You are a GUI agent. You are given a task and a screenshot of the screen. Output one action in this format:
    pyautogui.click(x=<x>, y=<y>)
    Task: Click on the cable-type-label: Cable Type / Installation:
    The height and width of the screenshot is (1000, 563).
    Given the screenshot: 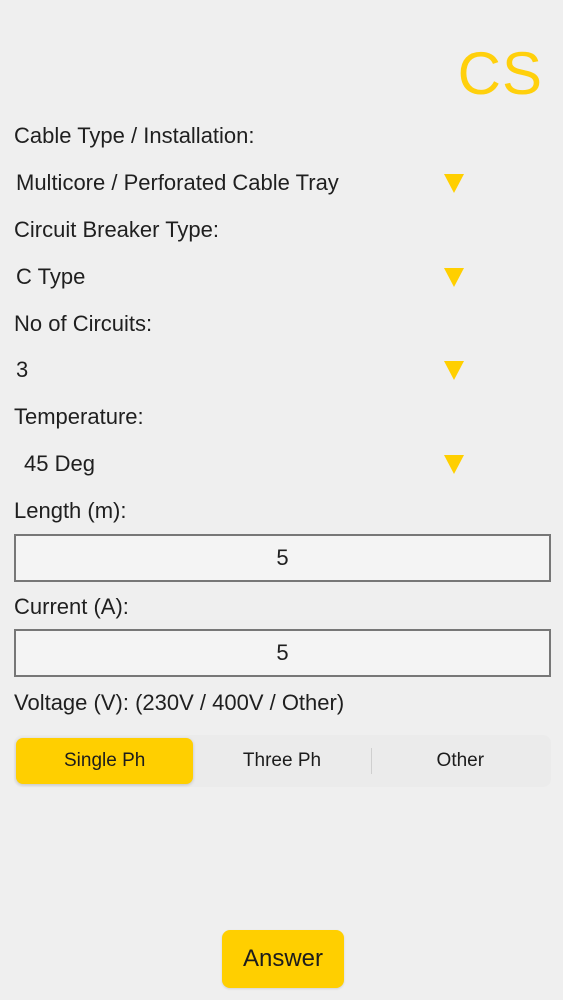 What is the action you would take?
    pyautogui.click(x=134, y=135)
    